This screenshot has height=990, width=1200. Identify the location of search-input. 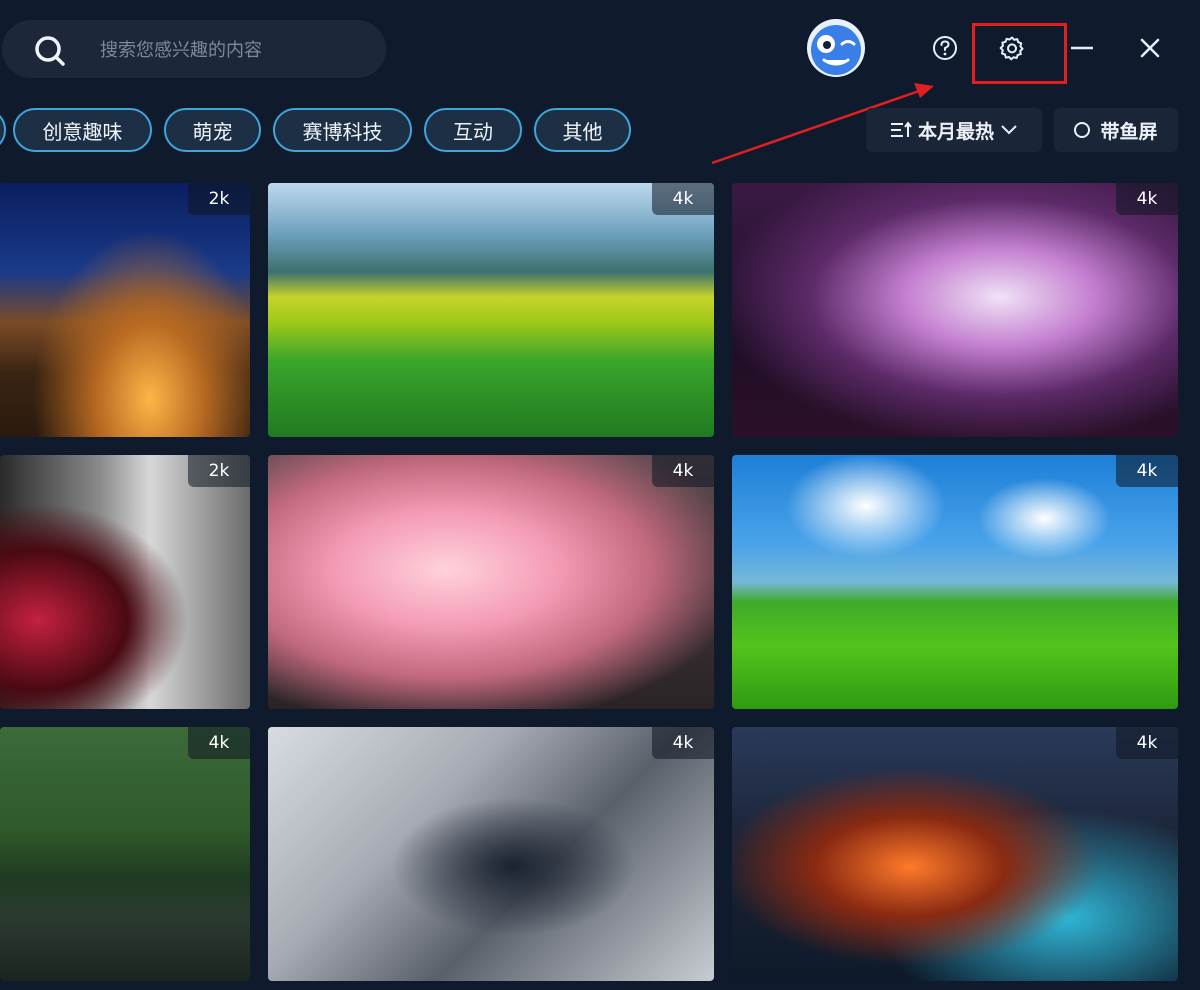
(235, 50).